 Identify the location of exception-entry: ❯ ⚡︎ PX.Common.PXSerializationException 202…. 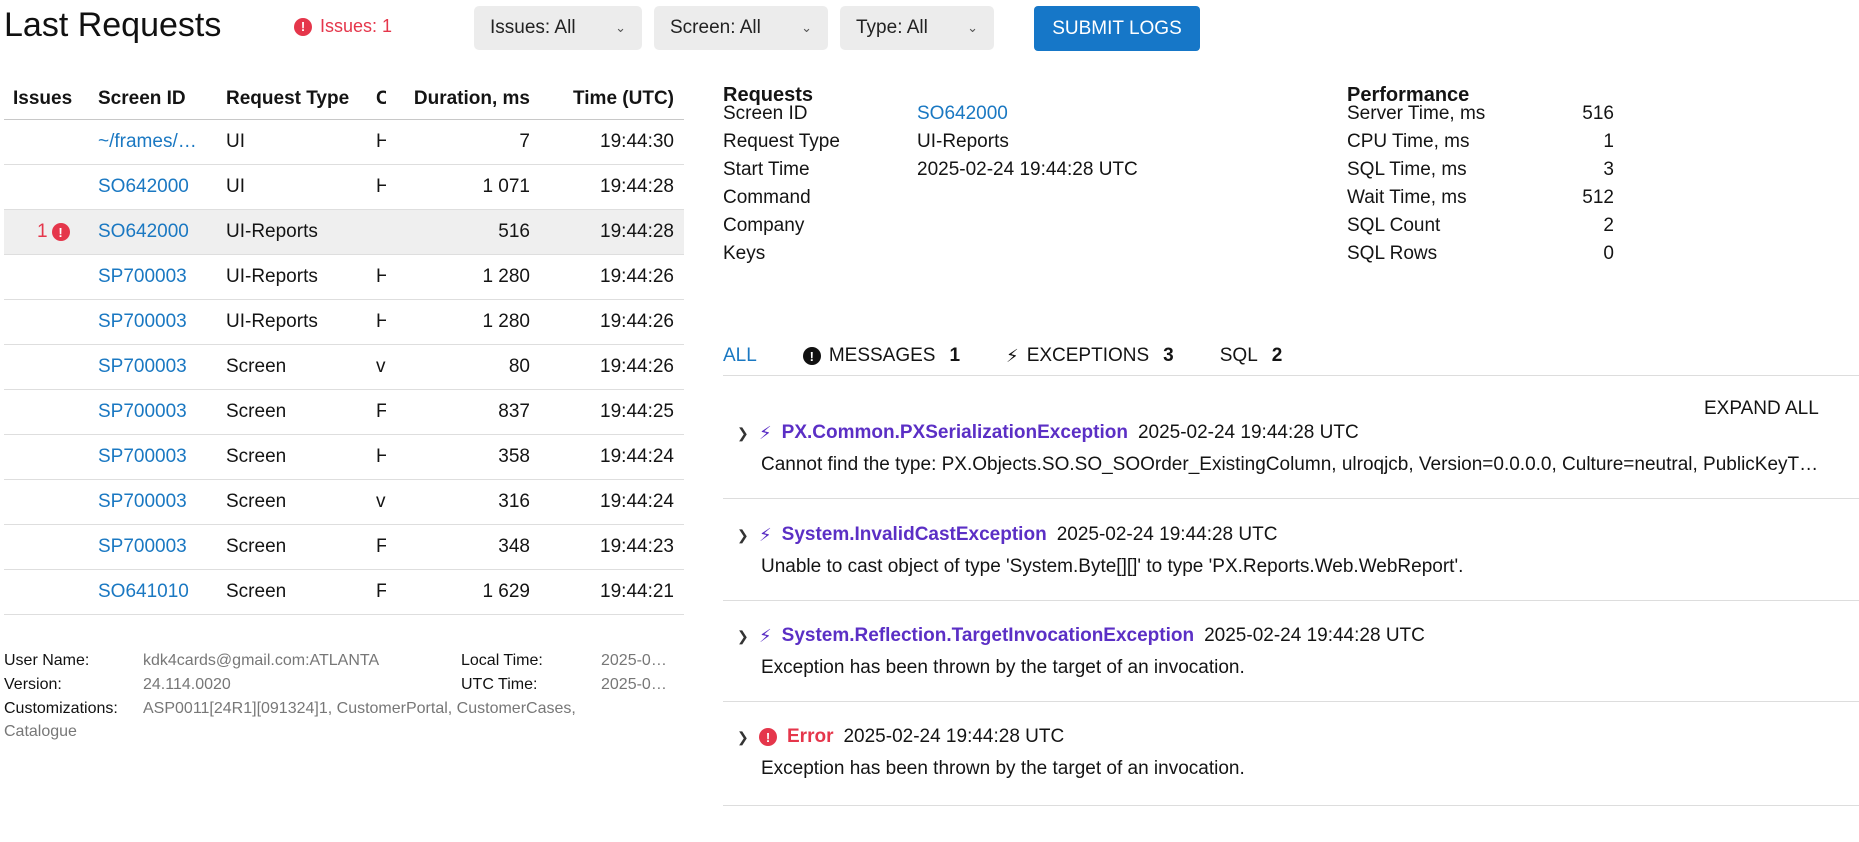
(1291, 460).